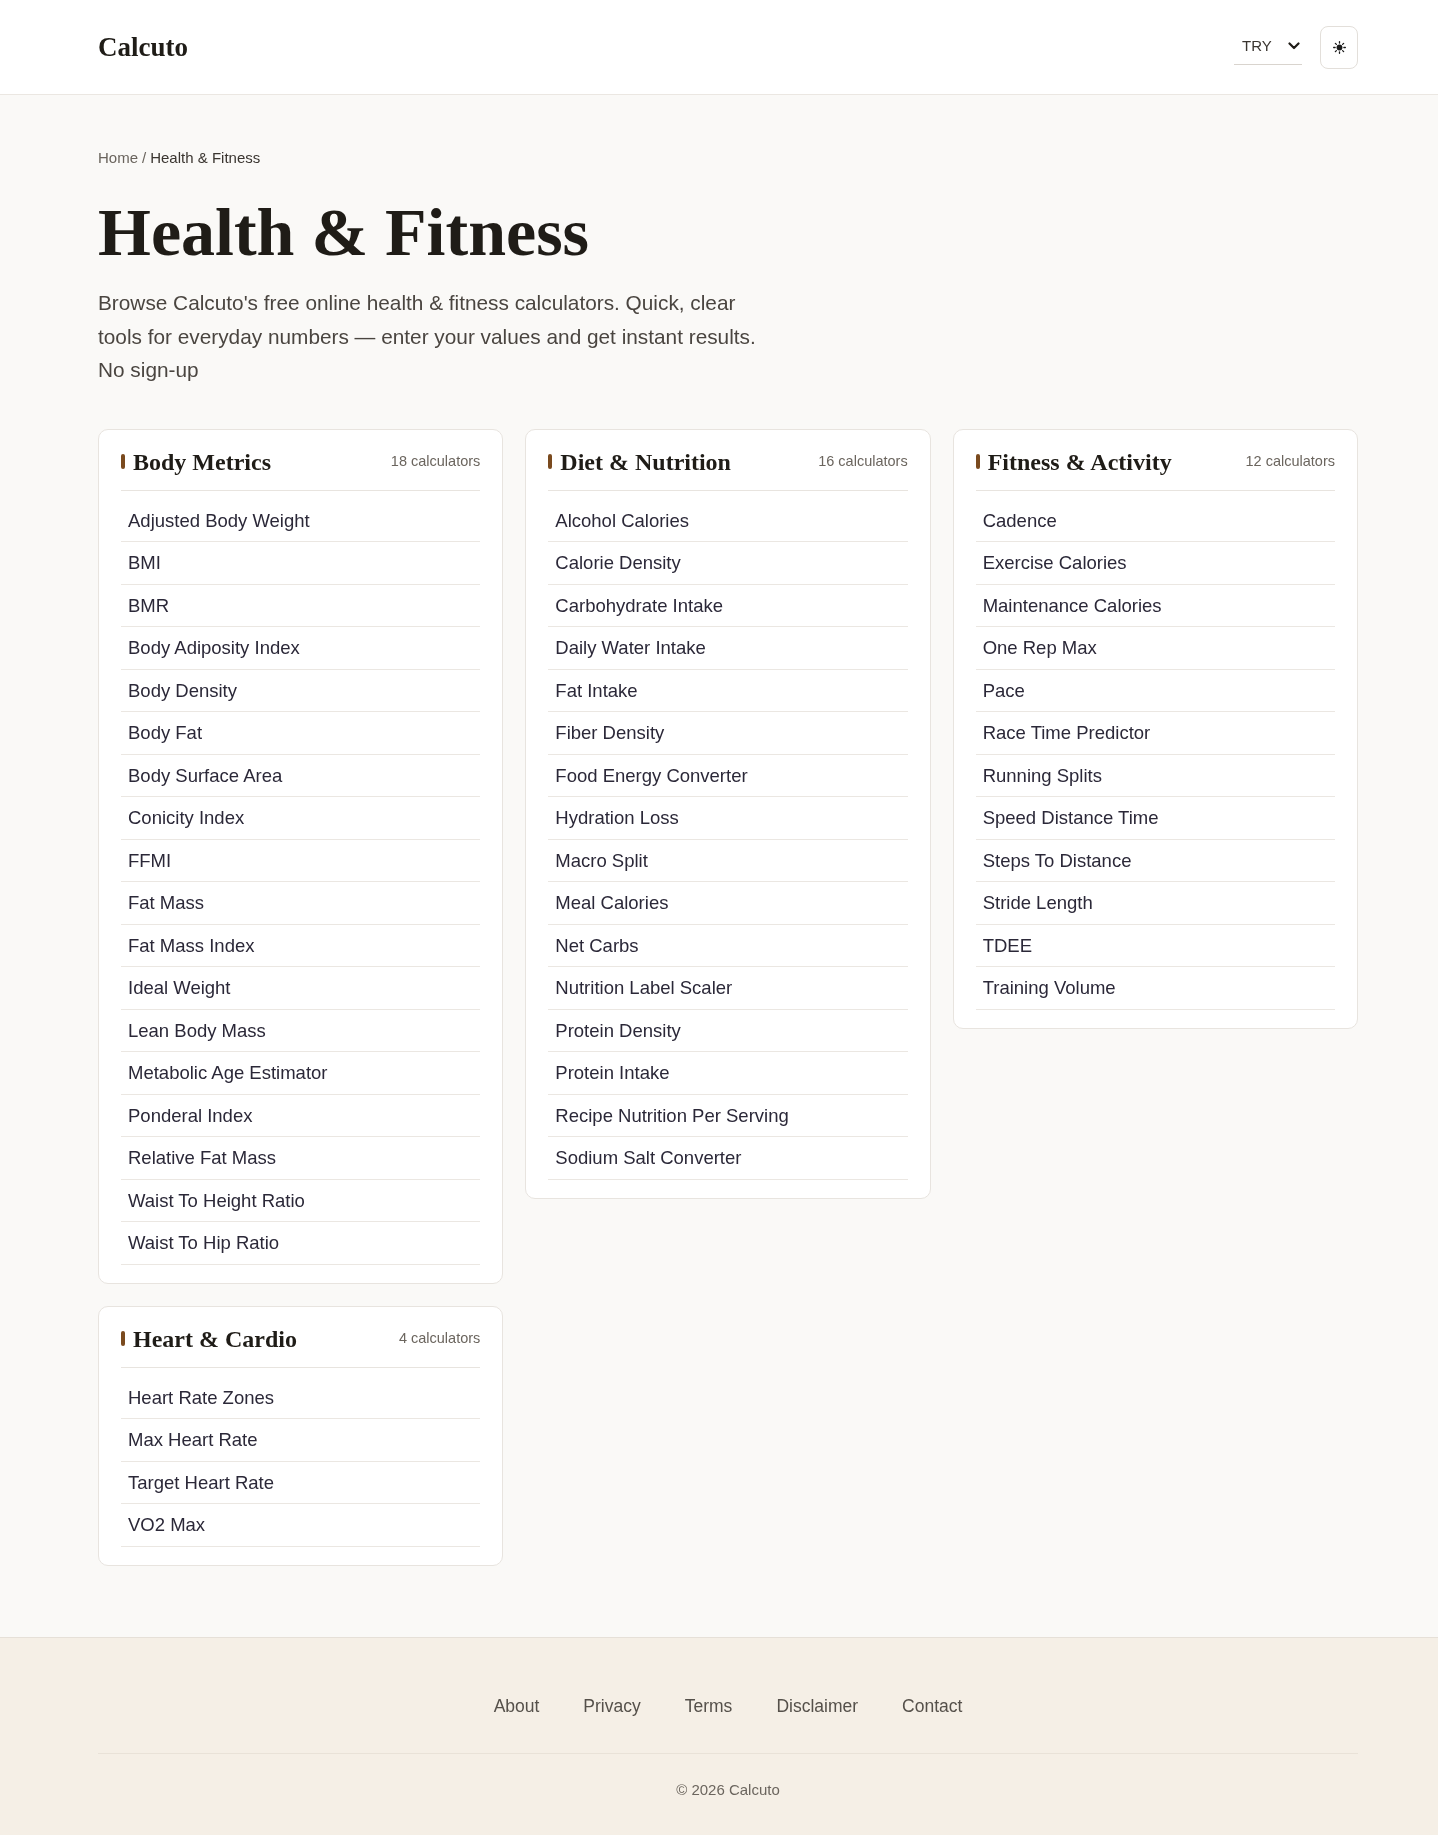  I want to click on chevron-down-icon, so click(1294, 46).